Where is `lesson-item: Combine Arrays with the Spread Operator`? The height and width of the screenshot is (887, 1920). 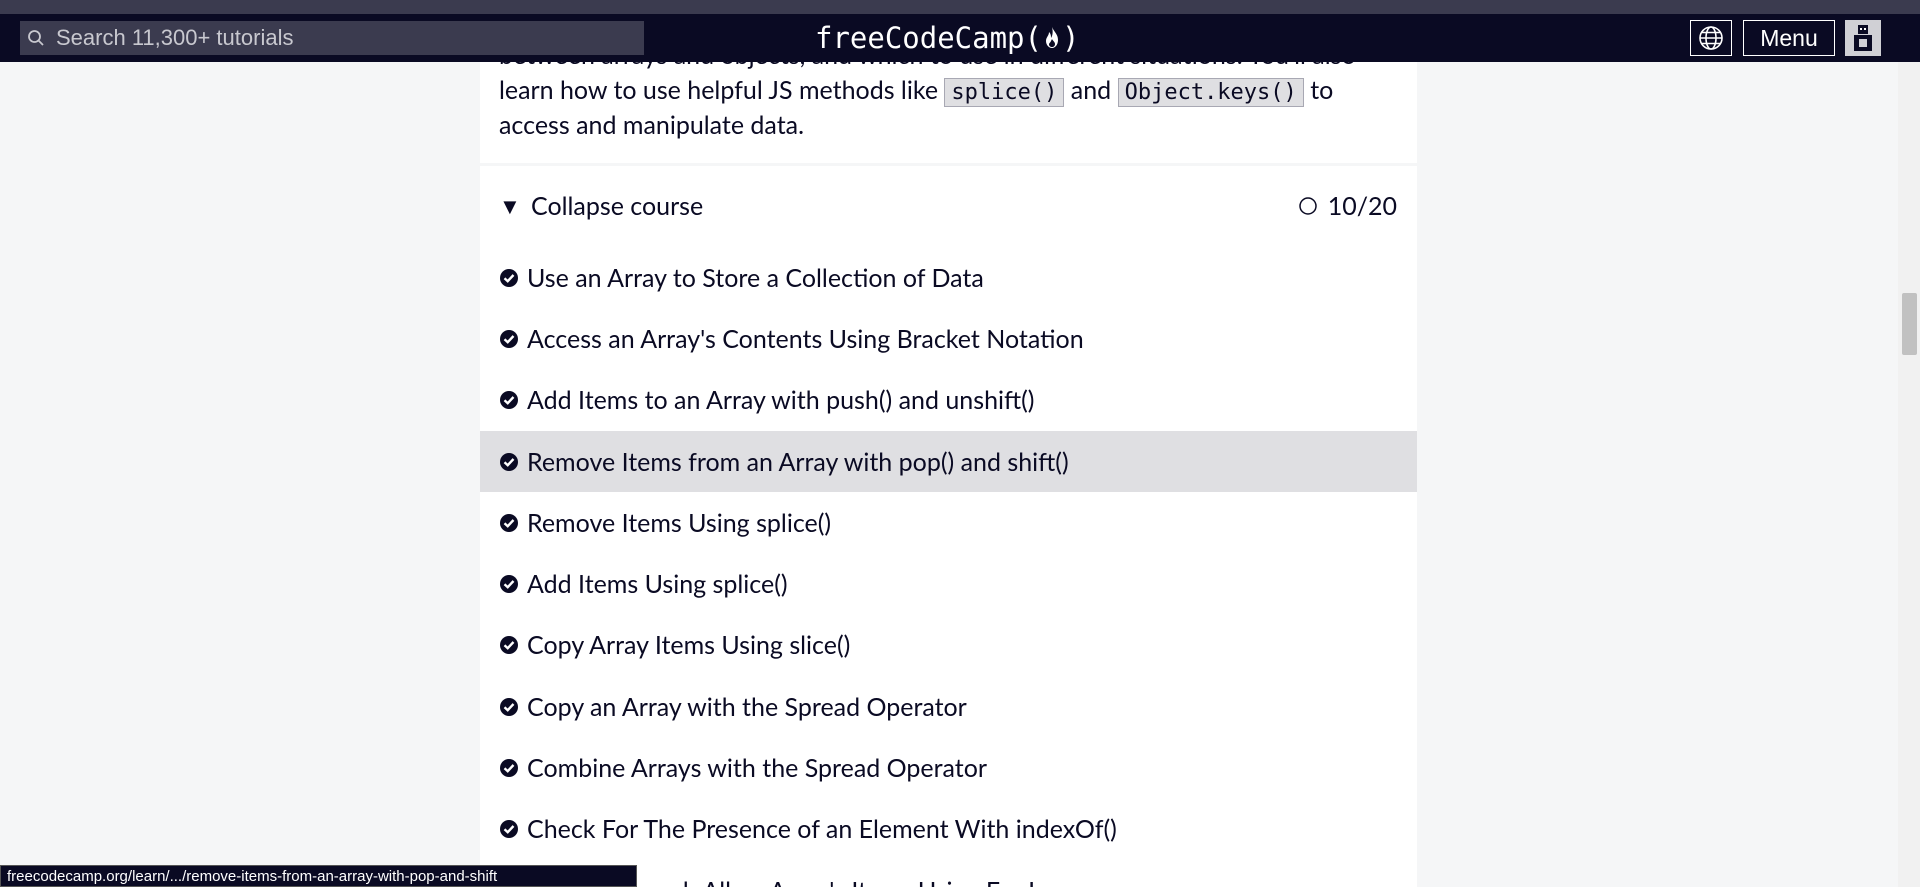 lesson-item: Combine Arrays with the Spread Operator is located at coordinates (948, 767).